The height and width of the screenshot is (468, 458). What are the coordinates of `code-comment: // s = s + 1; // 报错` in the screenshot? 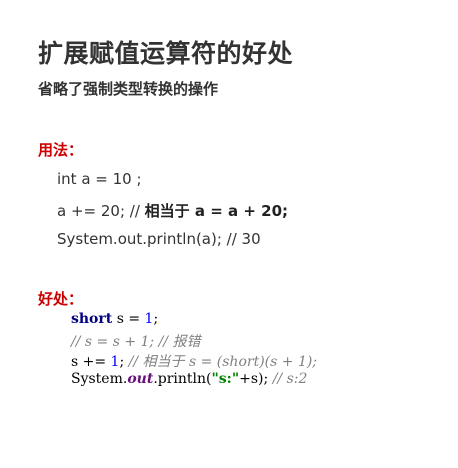 It's located at (136, 342).